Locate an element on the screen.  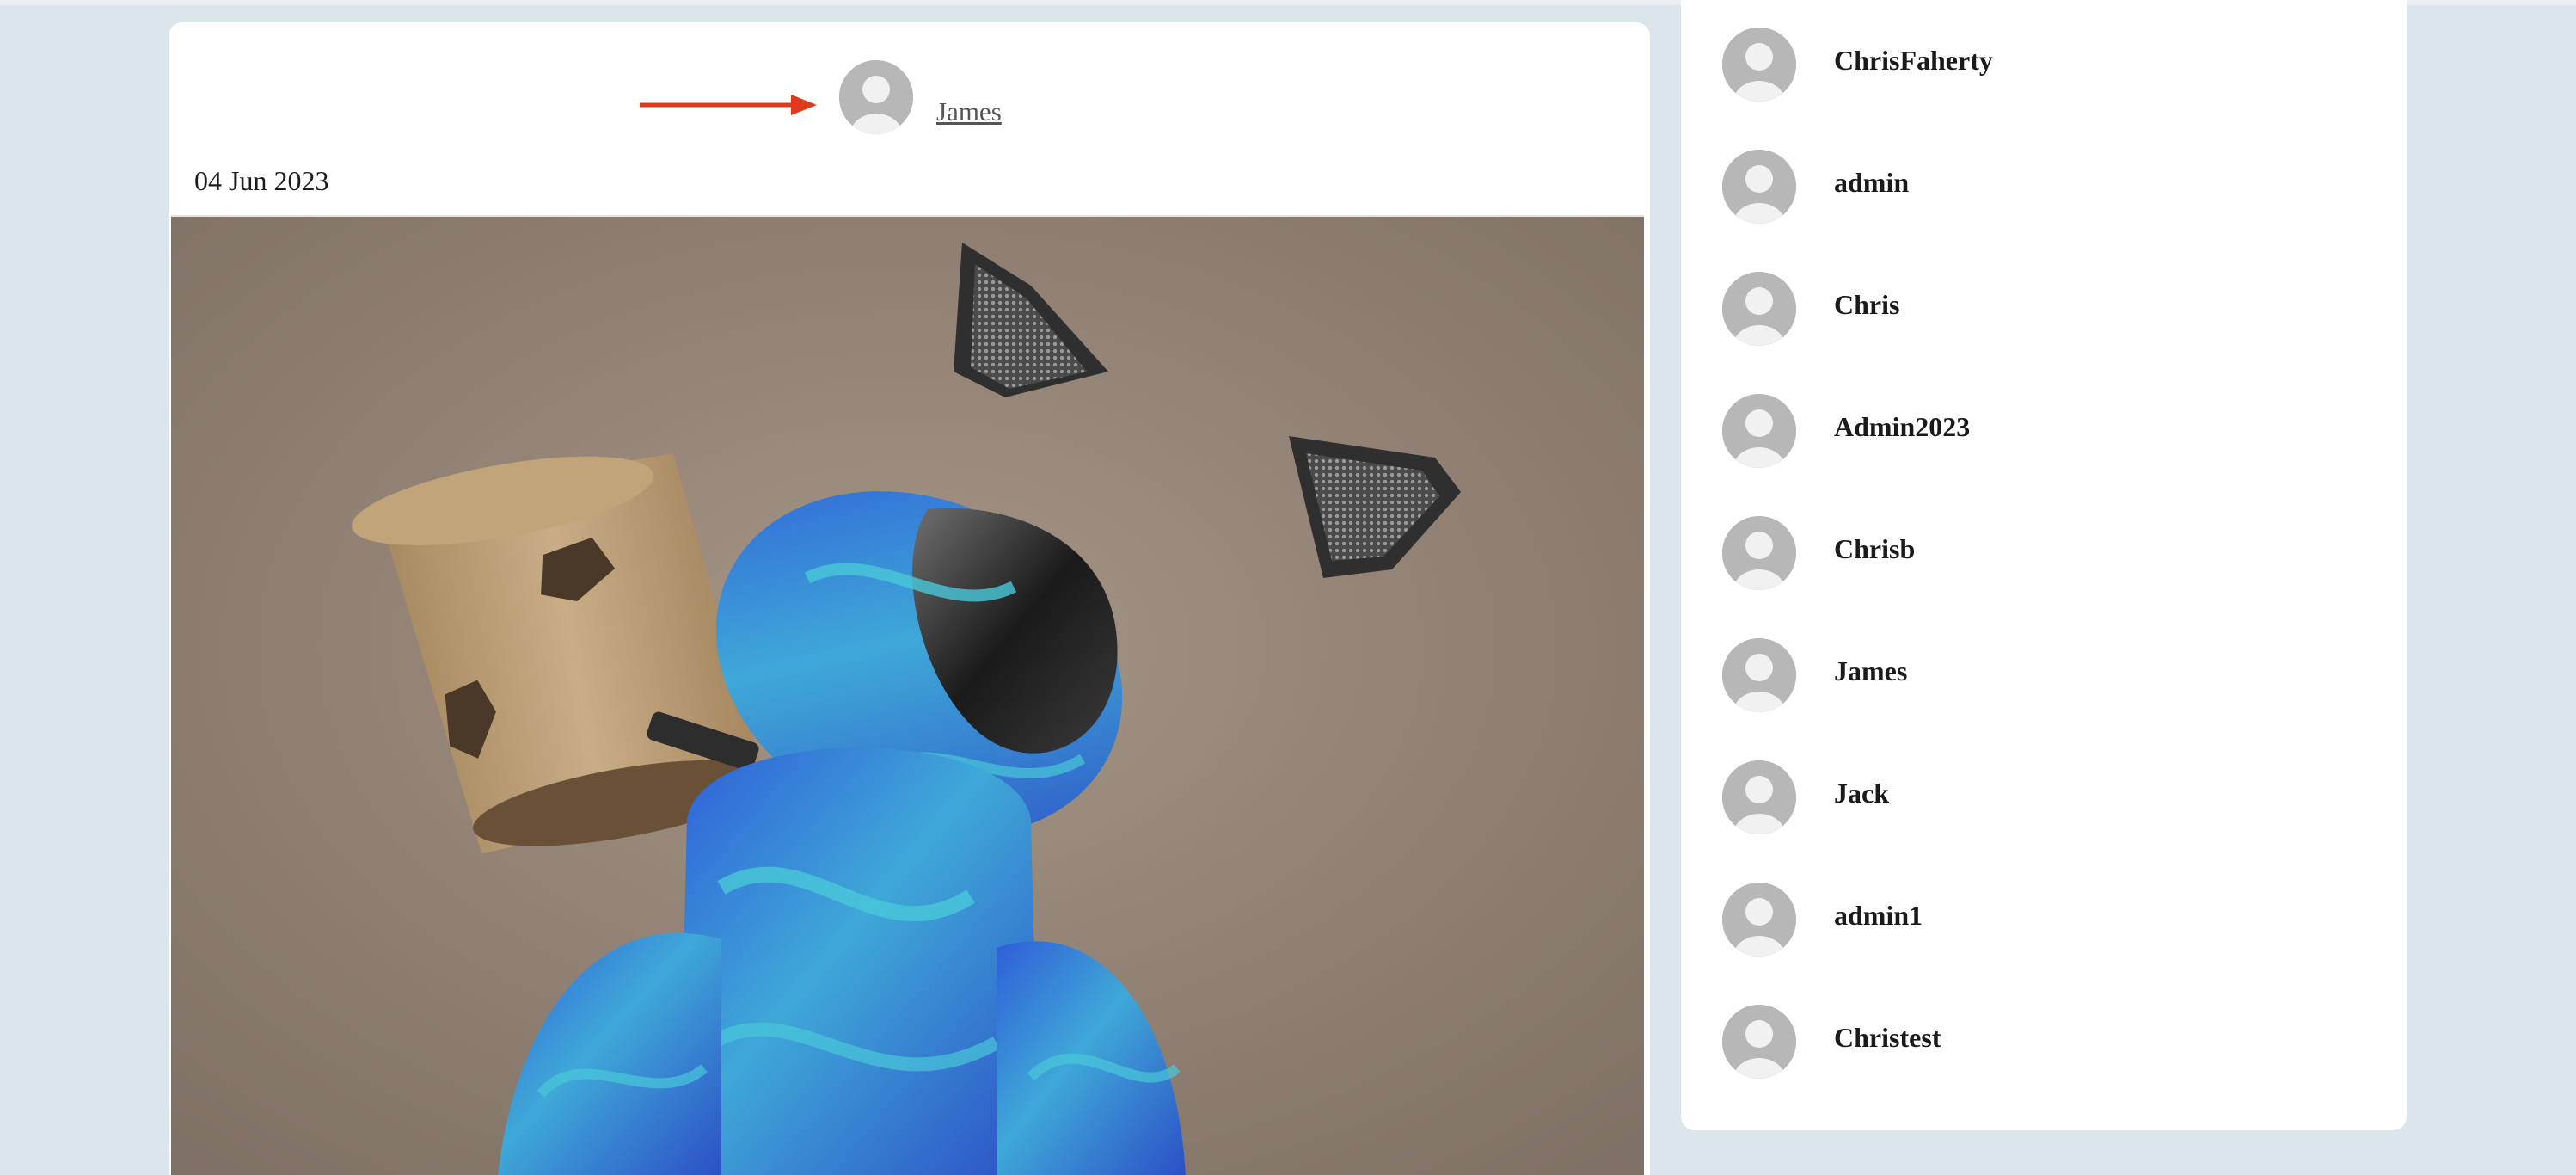
user-name: Admin2023 is located at coordinates (1902, 427).